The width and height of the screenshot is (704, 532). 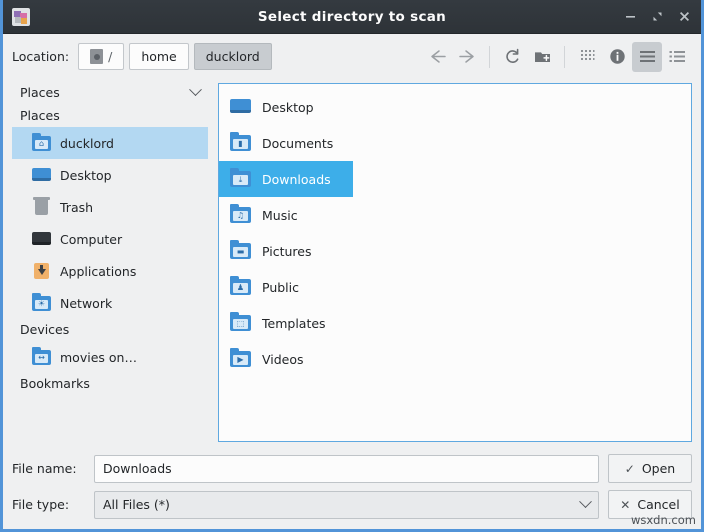 What do you see at coordinates (280, 215) in the screenshot?
I see `file-item-label: Music` at bounding box center [280, 215].